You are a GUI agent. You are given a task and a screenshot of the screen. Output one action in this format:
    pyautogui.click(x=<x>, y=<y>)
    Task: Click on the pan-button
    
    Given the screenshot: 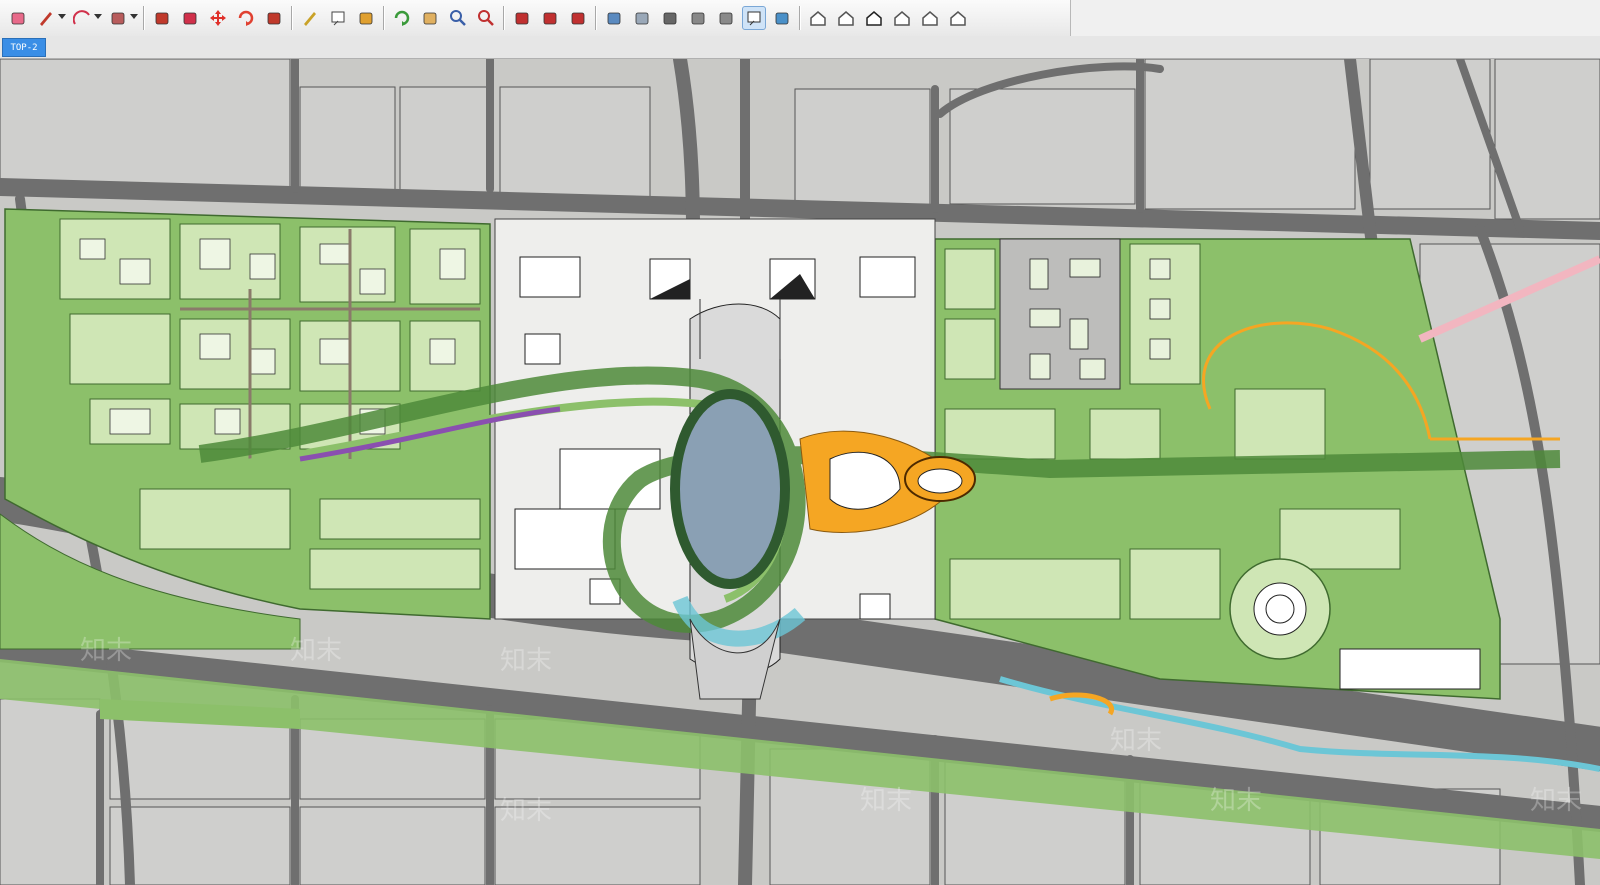 What is the action you would take?
    pyautogui.click(x=430, y=18)
    